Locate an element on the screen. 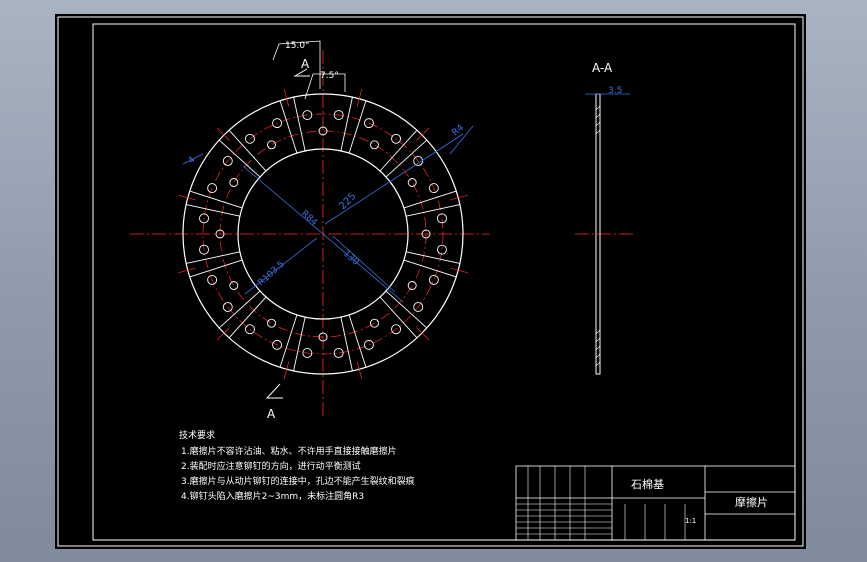 Image resolution: width=867 pixels, height=562 pixels. note-line-4: 4.铆钉头陷入磨擦片2~3mm，未标注圆角R3 is located at coordinates (272, 496).